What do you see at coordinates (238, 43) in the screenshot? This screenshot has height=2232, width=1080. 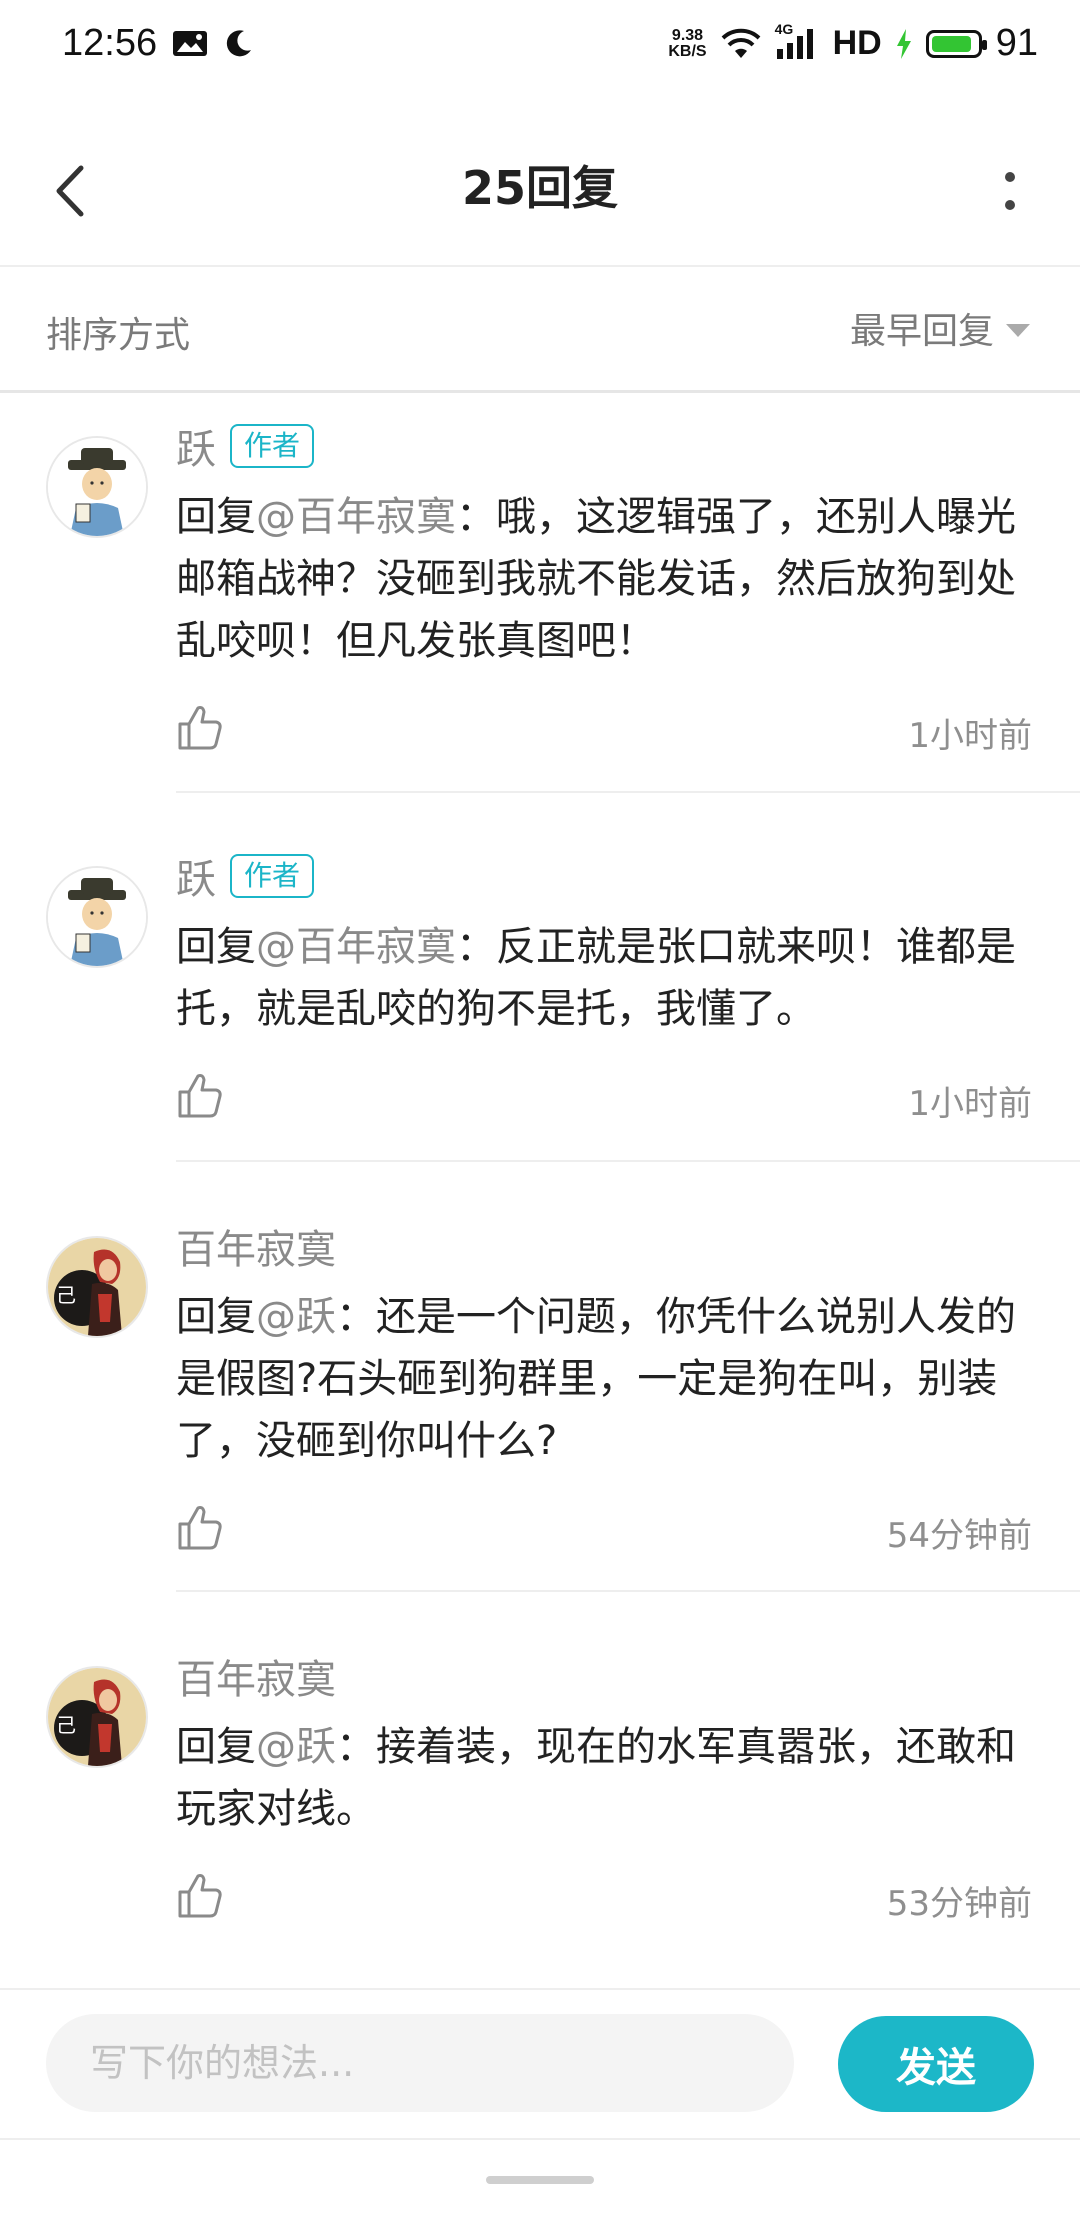 I see `moon-icon` at bounding box center [238, 43].